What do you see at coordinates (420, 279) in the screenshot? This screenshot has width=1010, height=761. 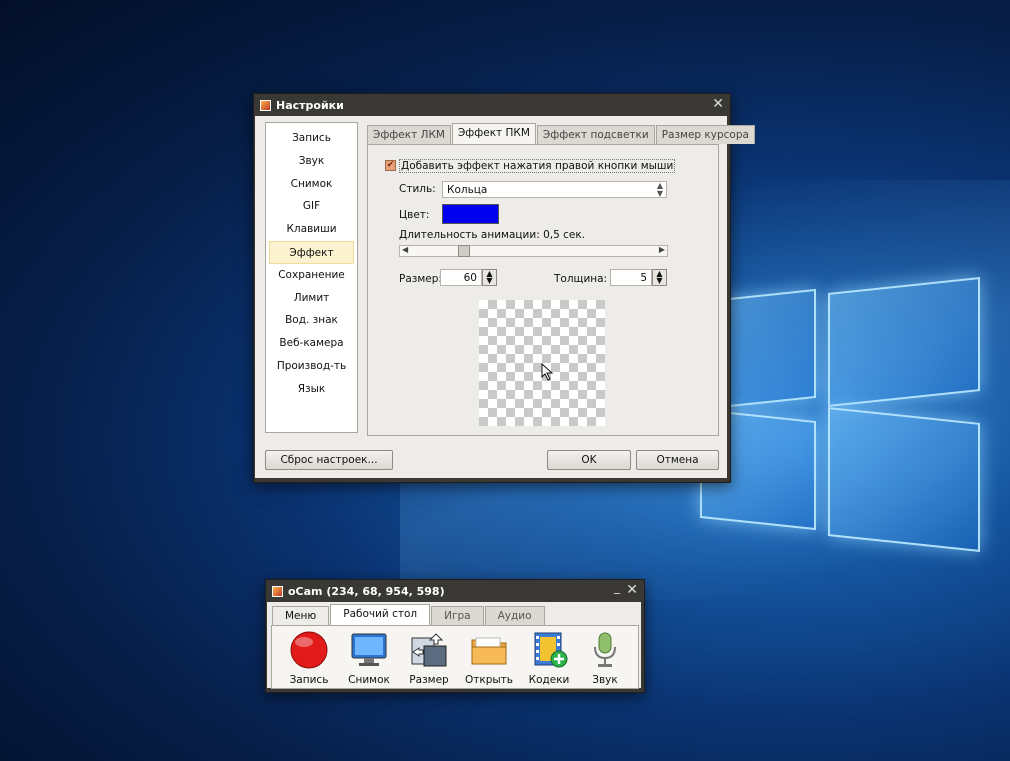 I see `size-label: Размер:` at bounding box center [420, 279].